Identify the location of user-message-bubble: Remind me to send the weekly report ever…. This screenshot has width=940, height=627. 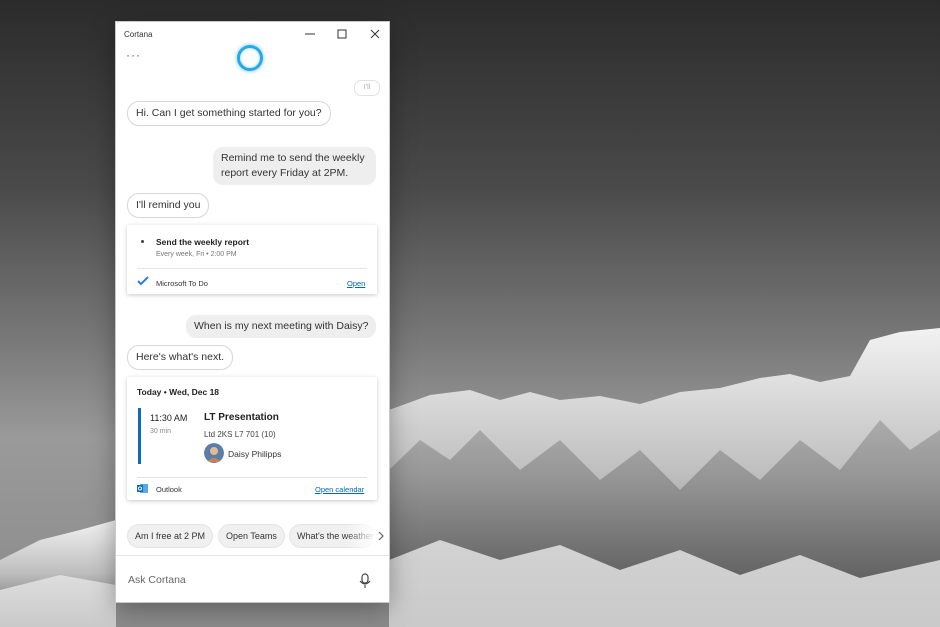
(294, 166).